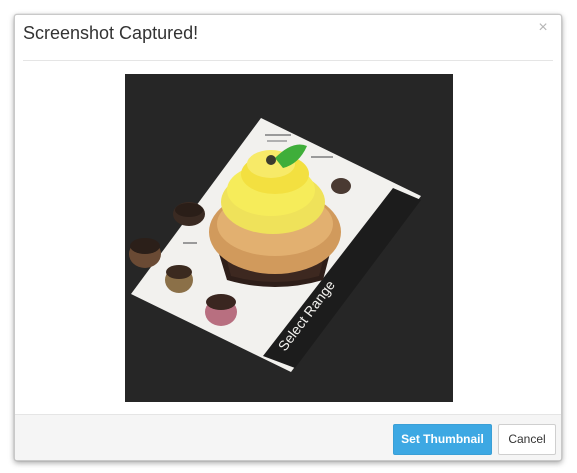 The width and height of the screenshot is (577, 473). What do you see at coordinates (111, 33) in the screenshot?
I see `dialog-title: Screenshot Captured!` at bounding box center [111, 33].